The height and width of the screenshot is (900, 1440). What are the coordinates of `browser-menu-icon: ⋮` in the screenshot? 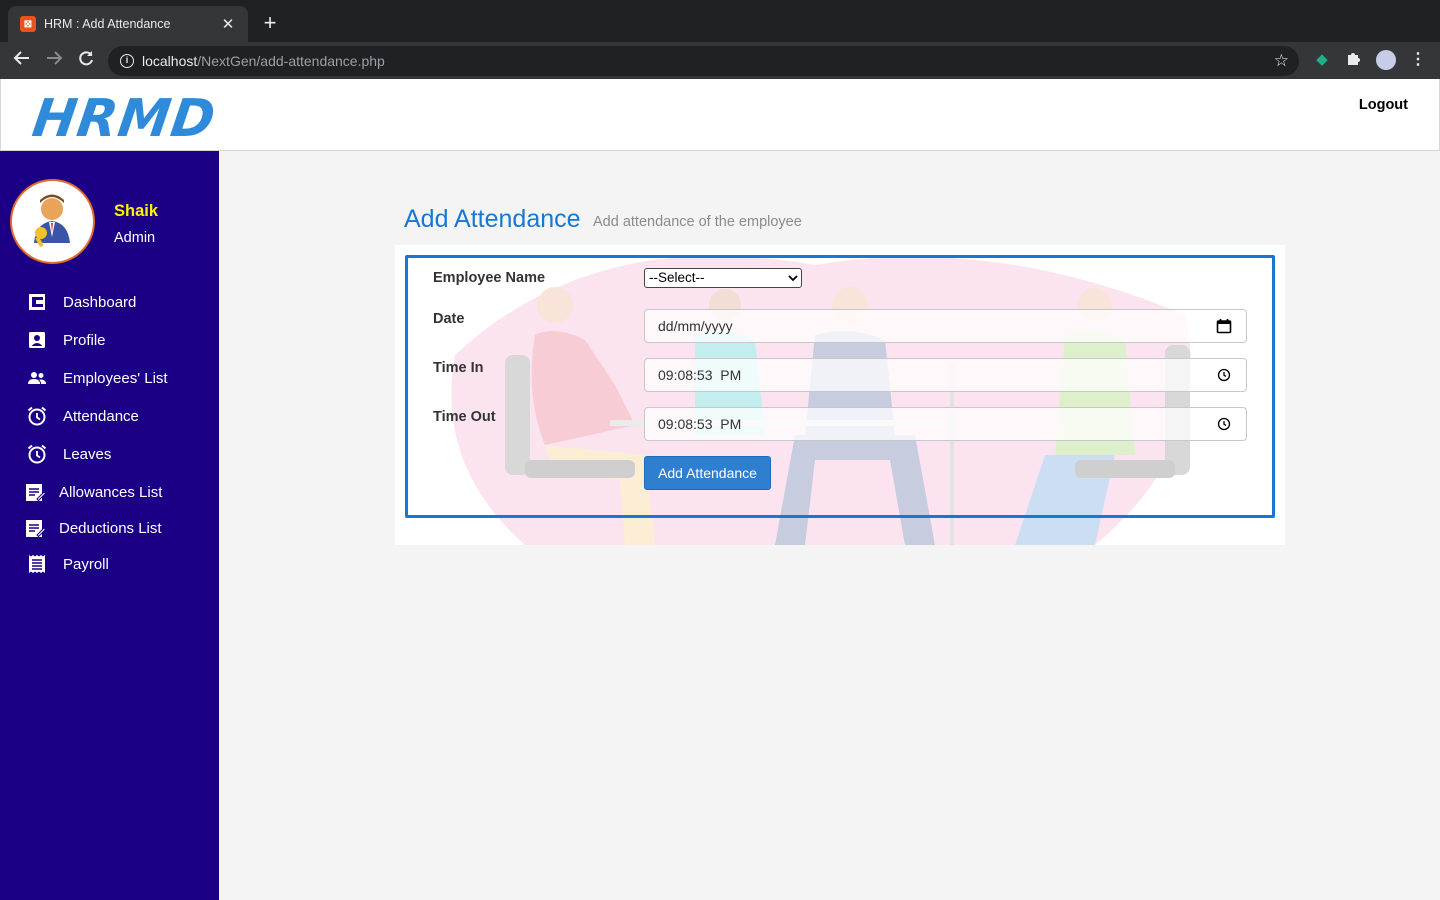 It's located at (1418, 60).